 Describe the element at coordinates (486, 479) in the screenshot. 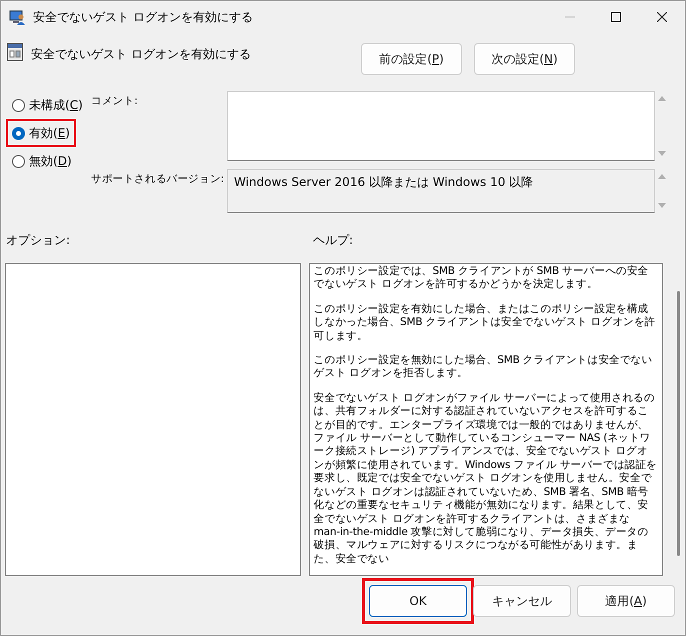

I see `help-paragraph: 安全でないゲスト ログオンがファイル サーバーによって使用されるのは、共有フォルダーに対する認証されていないアクセスを許可することが目的です。エンタープライズ環境では一般的ではありませんが、ファイル サーバーとして動作しているコンシューマー NAS (ネットワーク接続ストレージ) アプライアンスでは、安全でないゲスト ログオンが頻繁に使用されています。Windows ファイル サーバーでは認証を要求し、既定では安全でないゲスト ログオンを使用しません。安全でないゲスト ログオンは認証されていないため、SMB 署名、SMB 暗号化などの重要なセキュリティ機能が無効になります。結果として、安全でないゲスト ログオンを許可するクライアントは、さまざまな man-in-the-middle 攻撃に対して脆弱になり、データ損失、データの破損、マルウェアに対するリスクにつながる可能性があります。また、安全でない` at that location.